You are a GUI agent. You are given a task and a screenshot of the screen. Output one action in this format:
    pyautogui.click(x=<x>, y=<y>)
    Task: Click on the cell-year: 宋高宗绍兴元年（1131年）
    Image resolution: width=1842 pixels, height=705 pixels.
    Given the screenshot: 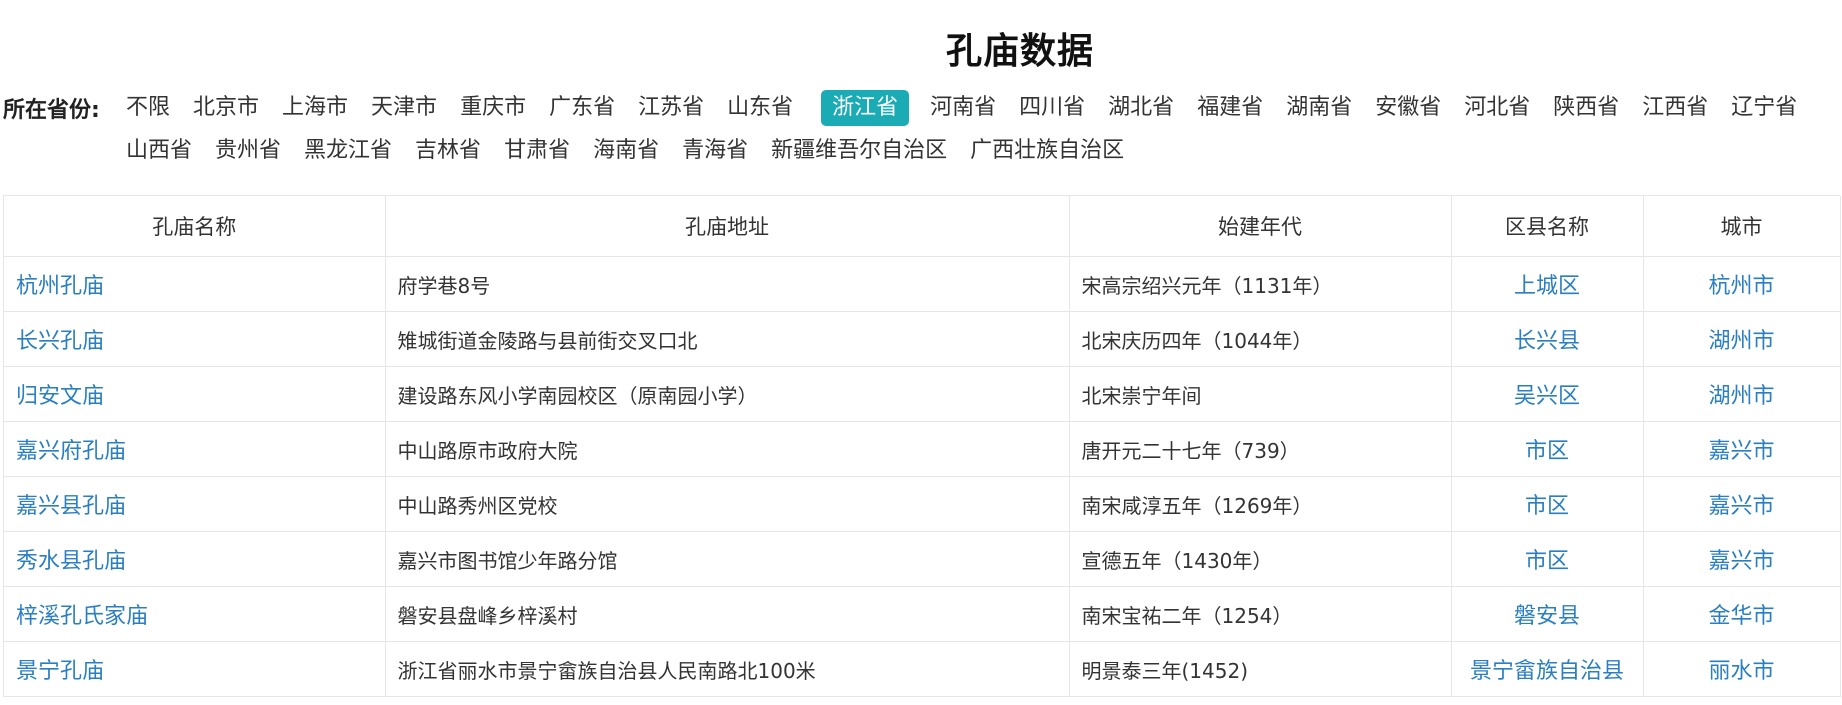 What is the action you would take?
    pyautogui.click(x=1260, y=284)
    